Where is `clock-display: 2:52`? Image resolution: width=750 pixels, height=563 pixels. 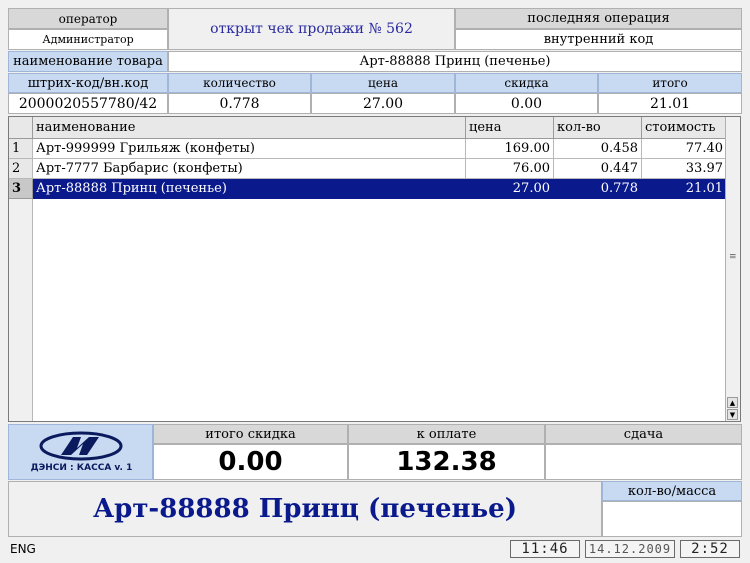
clock-display: 2:52 is located at coordinates (710, 549).